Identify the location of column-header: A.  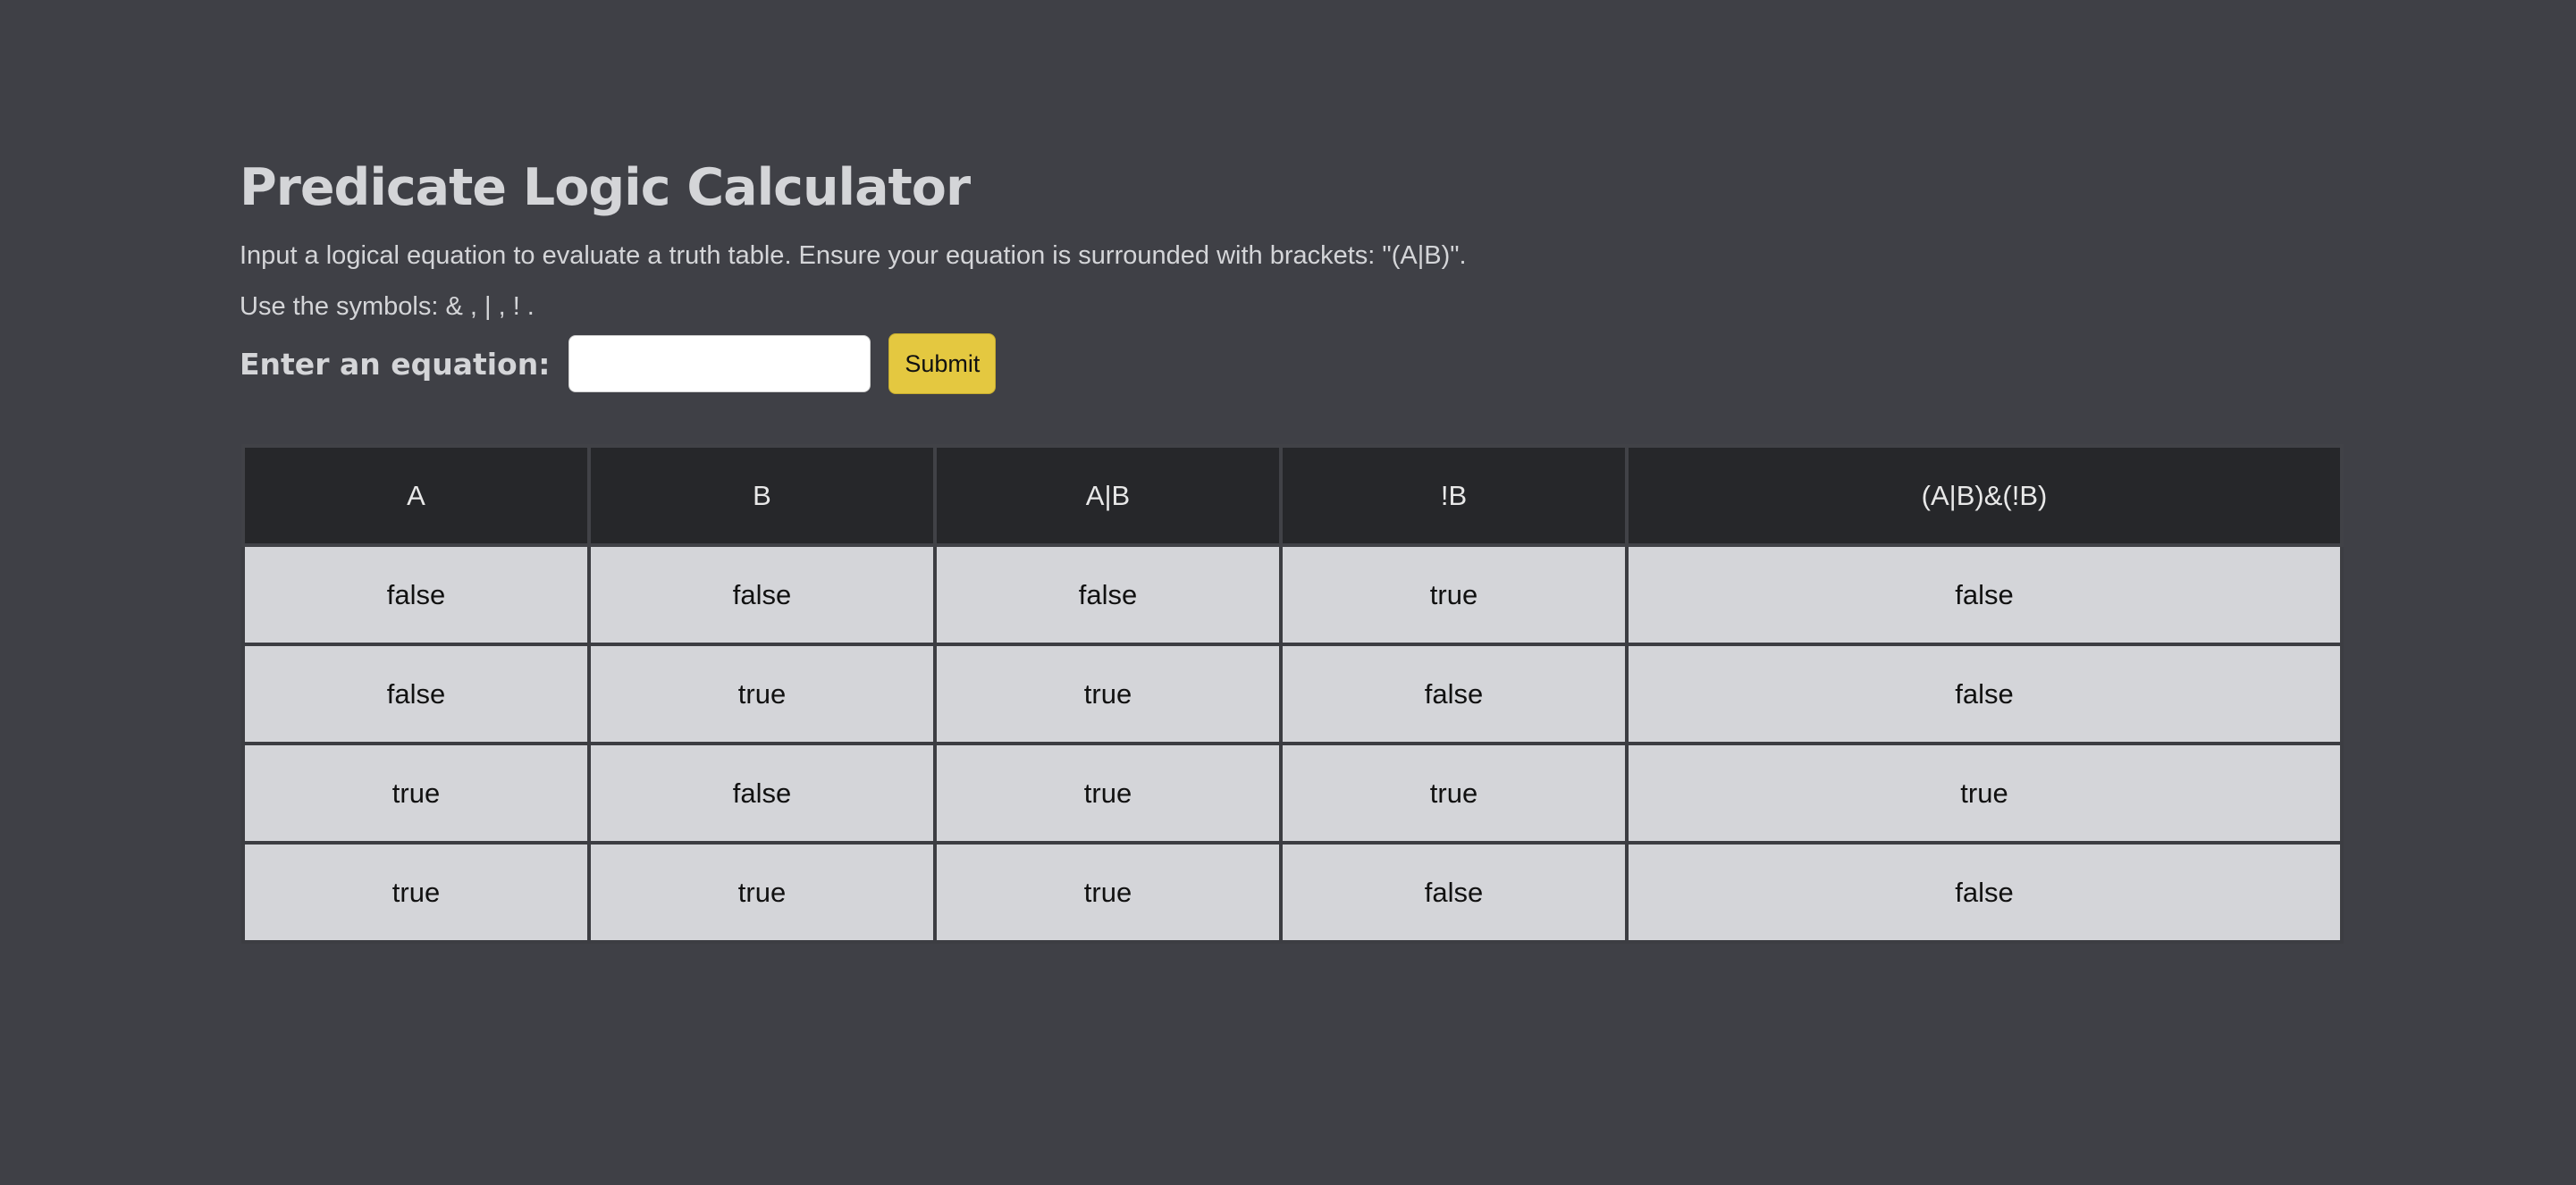
(416, 496).